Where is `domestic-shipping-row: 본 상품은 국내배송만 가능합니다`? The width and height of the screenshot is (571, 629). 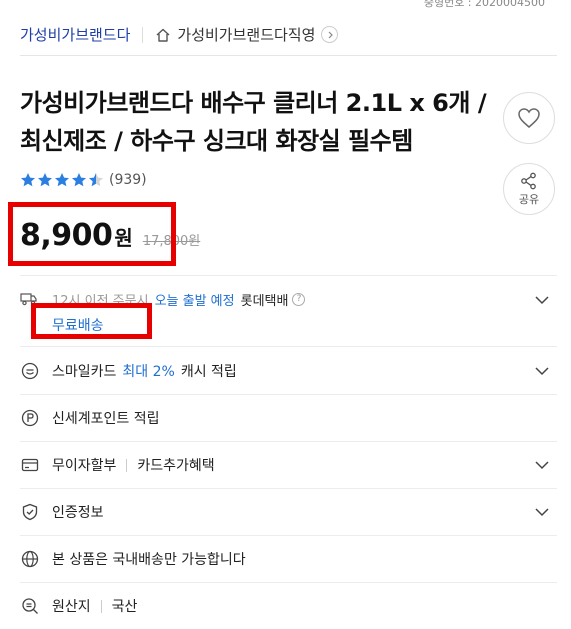 domestic-shipping-row: 본 상품은 국내배송만 가능합니다 is located at coordinates (288, 559).